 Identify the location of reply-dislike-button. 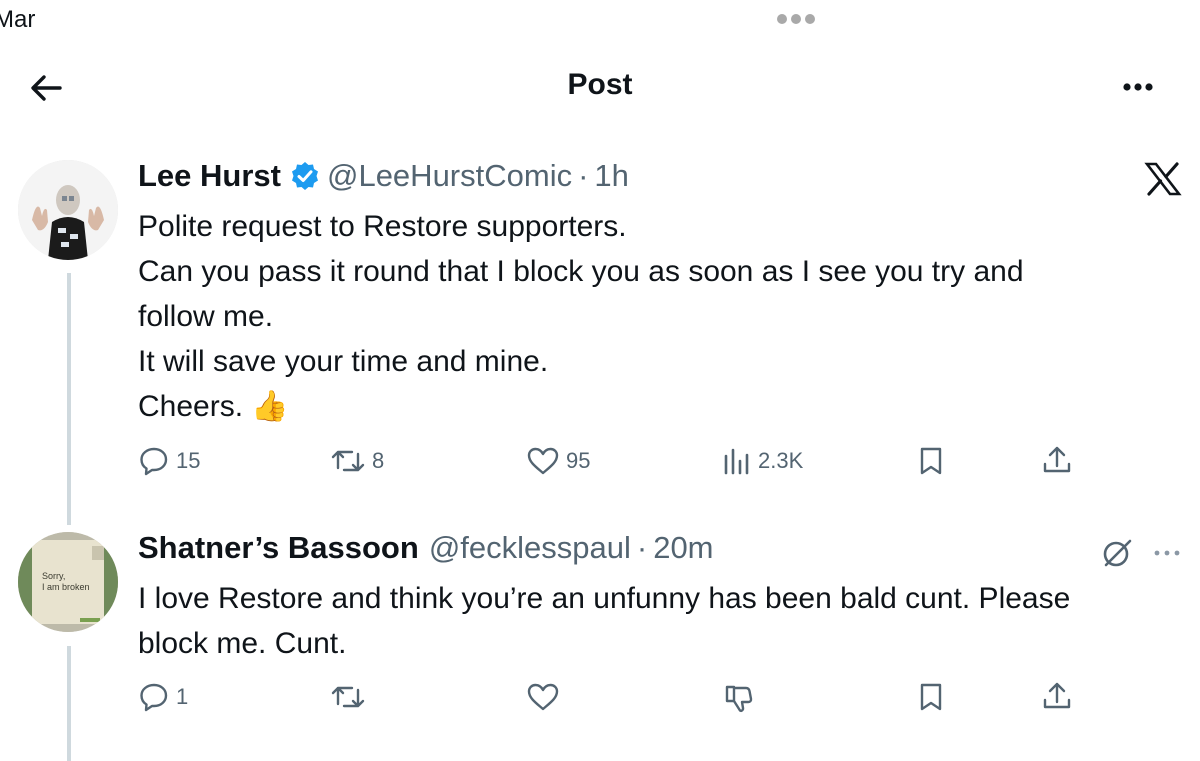
(738, 698).